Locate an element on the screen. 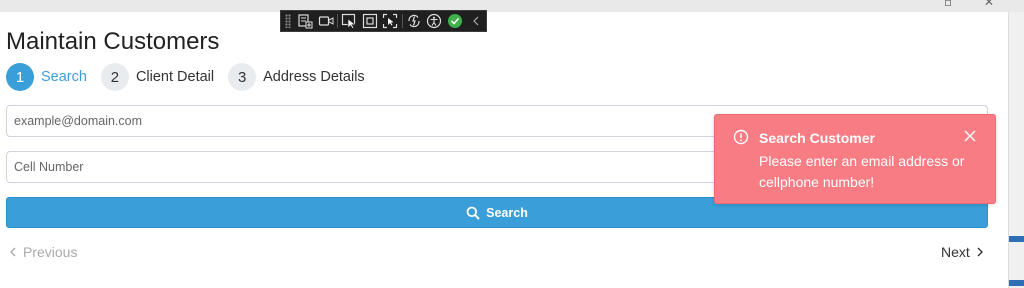  close-icon is located at coordinates (970, 136).